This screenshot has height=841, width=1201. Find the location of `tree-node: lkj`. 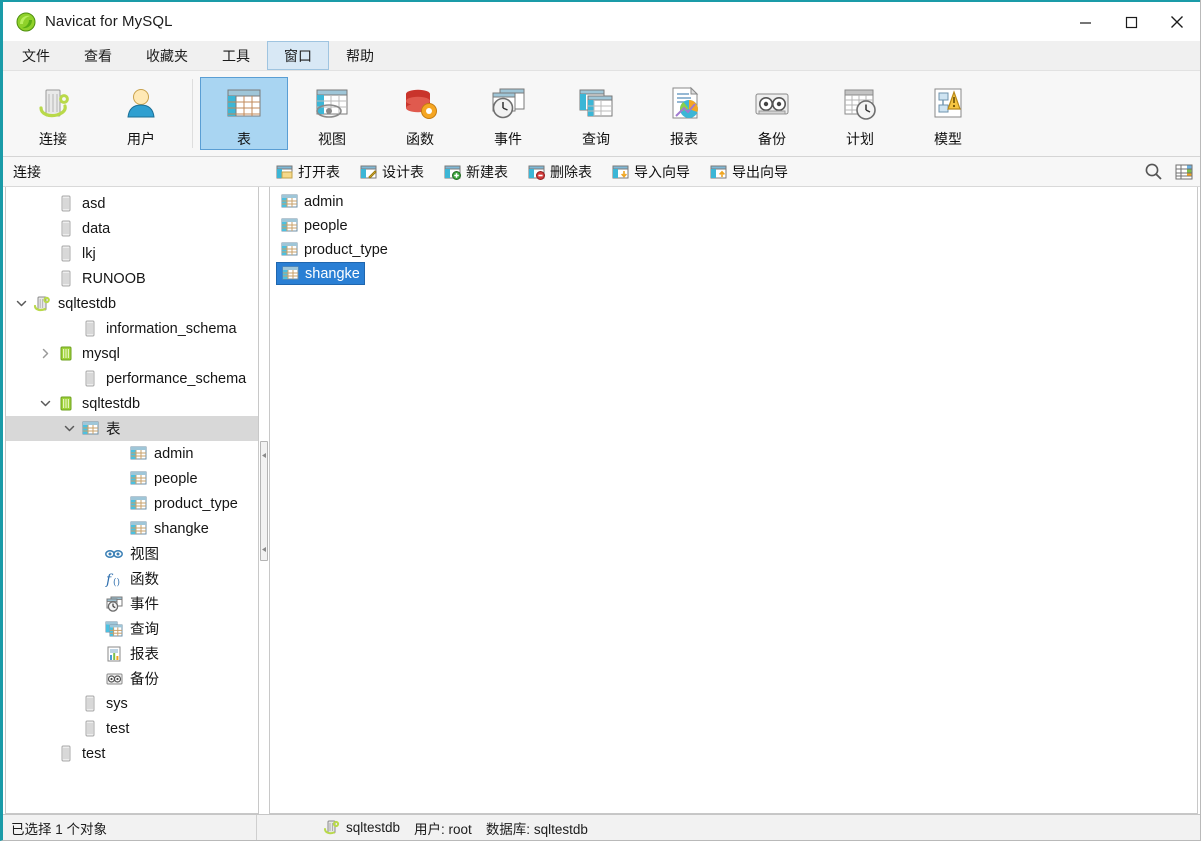

tree-node: lkj is located at coordinates (132, 253).